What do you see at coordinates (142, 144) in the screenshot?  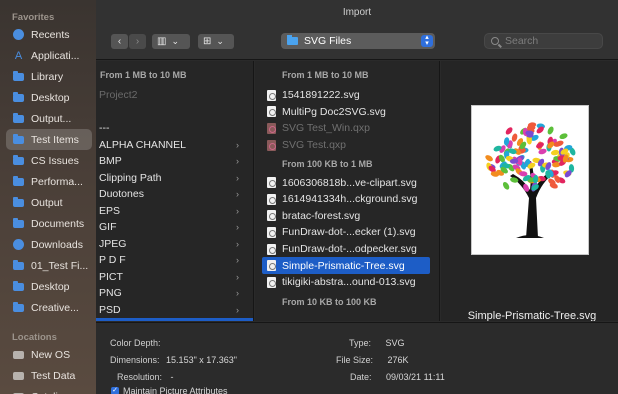 I see `folder-row-label: ALPHA CHANNEL` at bounding box center [142, 144].